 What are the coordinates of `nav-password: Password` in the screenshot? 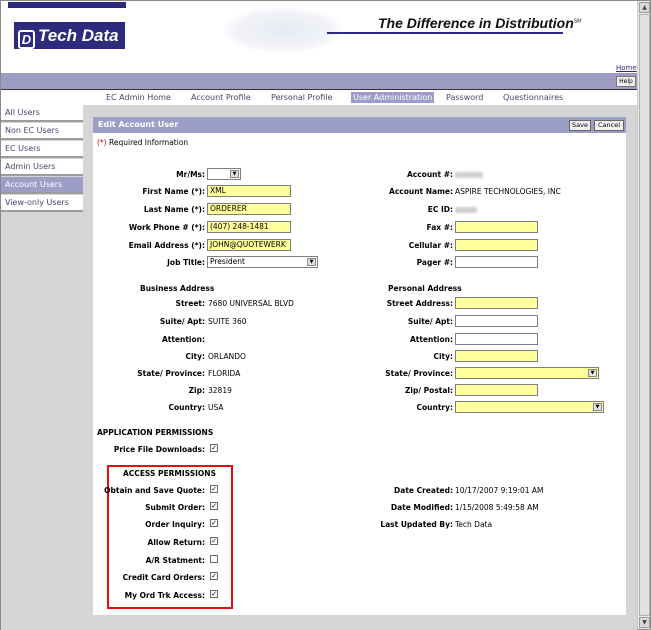 It's located at (464, 97).